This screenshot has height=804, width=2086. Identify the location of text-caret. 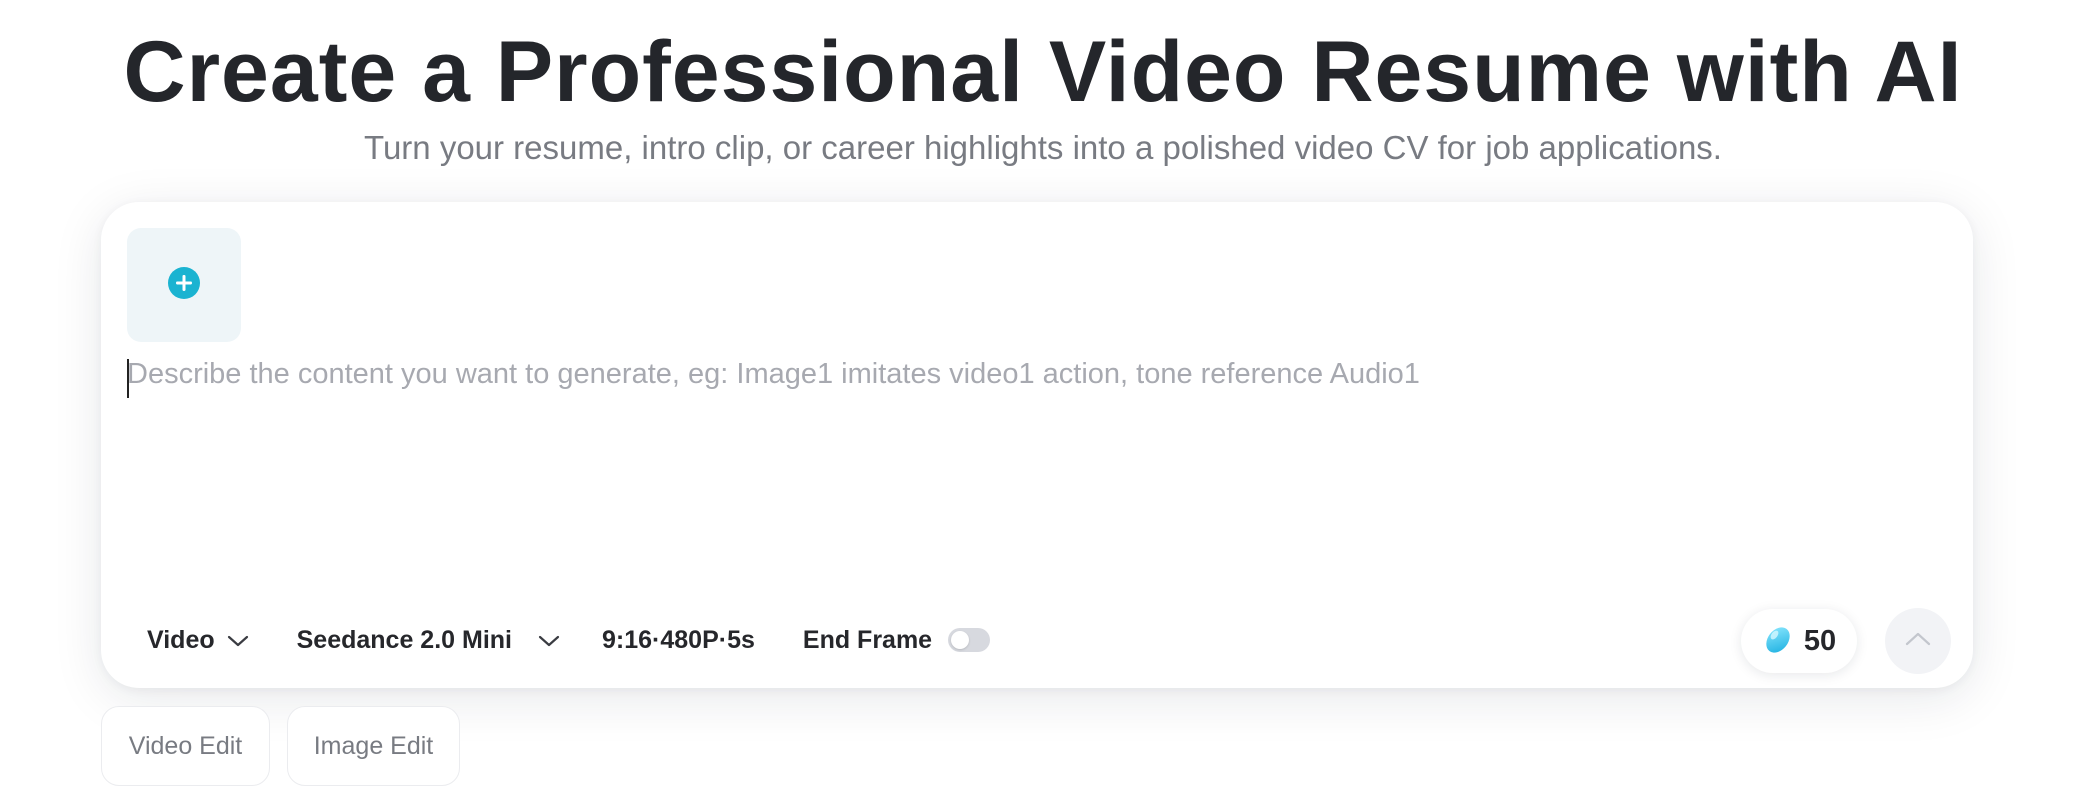
(128, 378).